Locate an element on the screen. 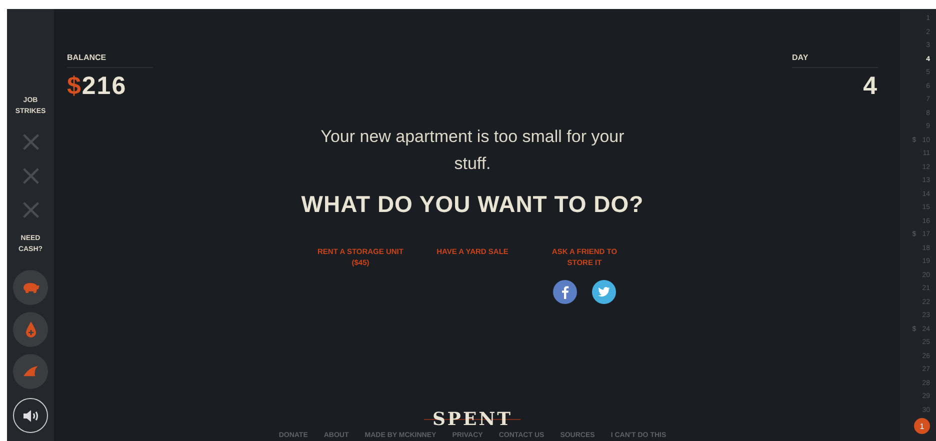 Image resolution: width=936 pixels, height=441 pixels. bird-icon is located at coordinates (604, 292).